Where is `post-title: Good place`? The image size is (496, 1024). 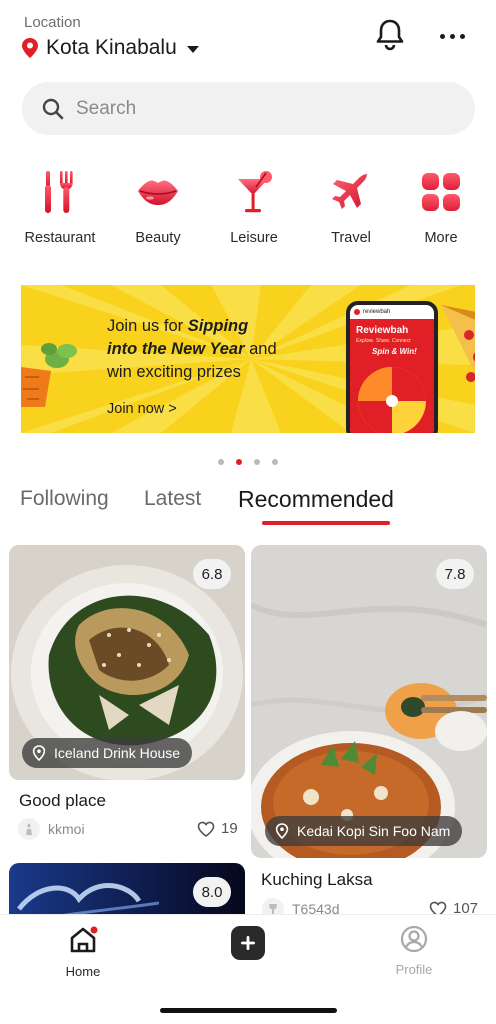 post-title: Good place is located at coordinates (62, 801).